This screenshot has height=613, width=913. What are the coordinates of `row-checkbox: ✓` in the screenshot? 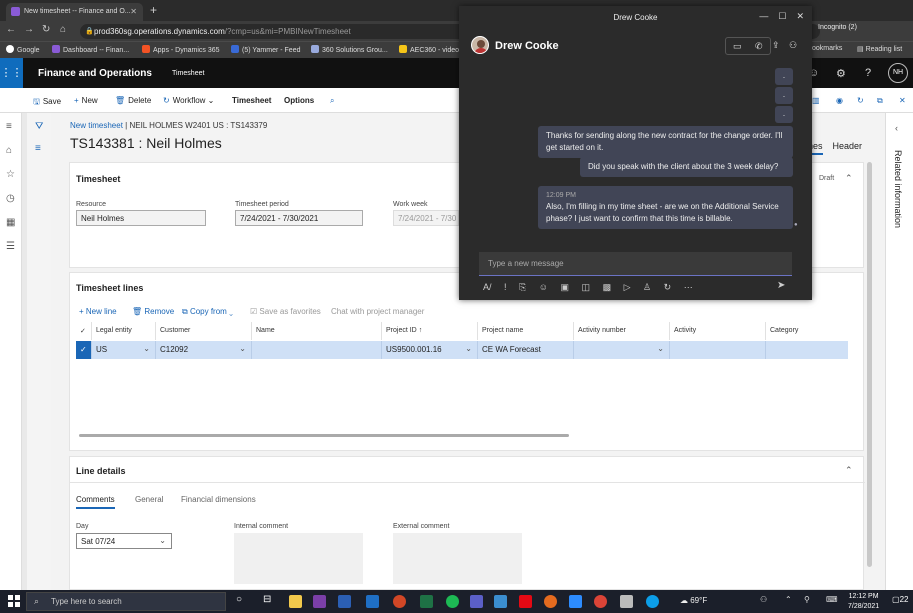 It's located at (84, 350).